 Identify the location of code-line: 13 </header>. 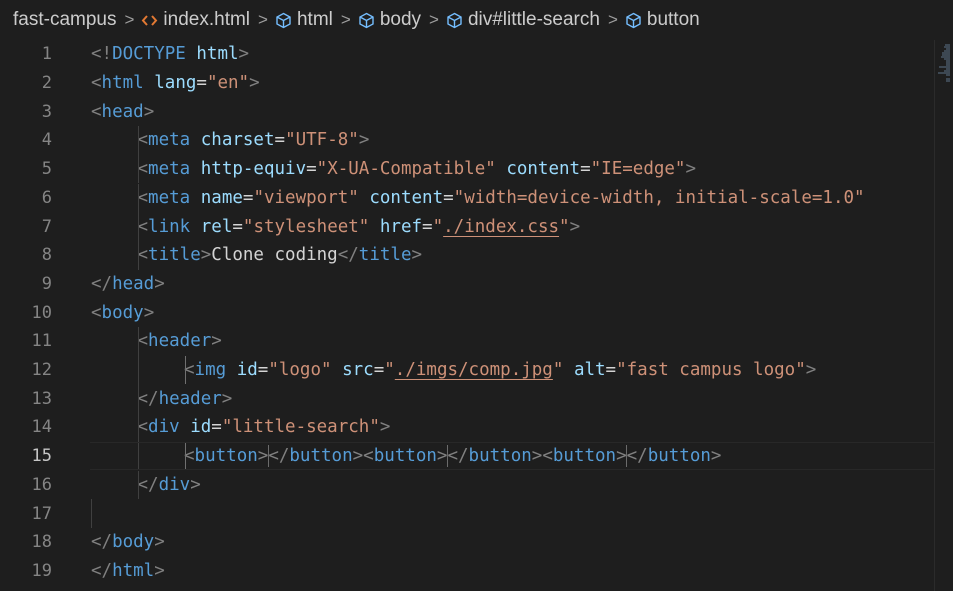
(467, 399).